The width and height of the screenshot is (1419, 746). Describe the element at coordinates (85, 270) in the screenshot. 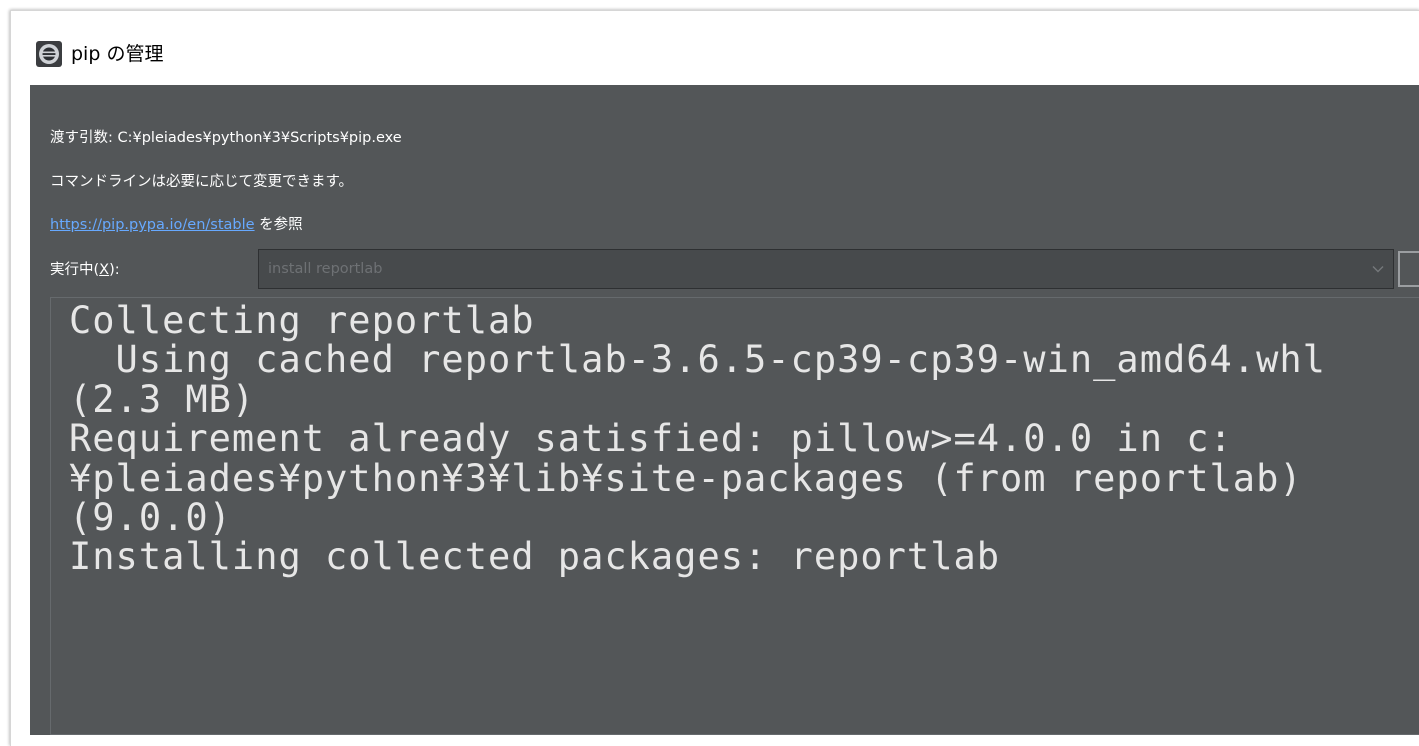

I see `run-label: 実行中(X):` at that location.